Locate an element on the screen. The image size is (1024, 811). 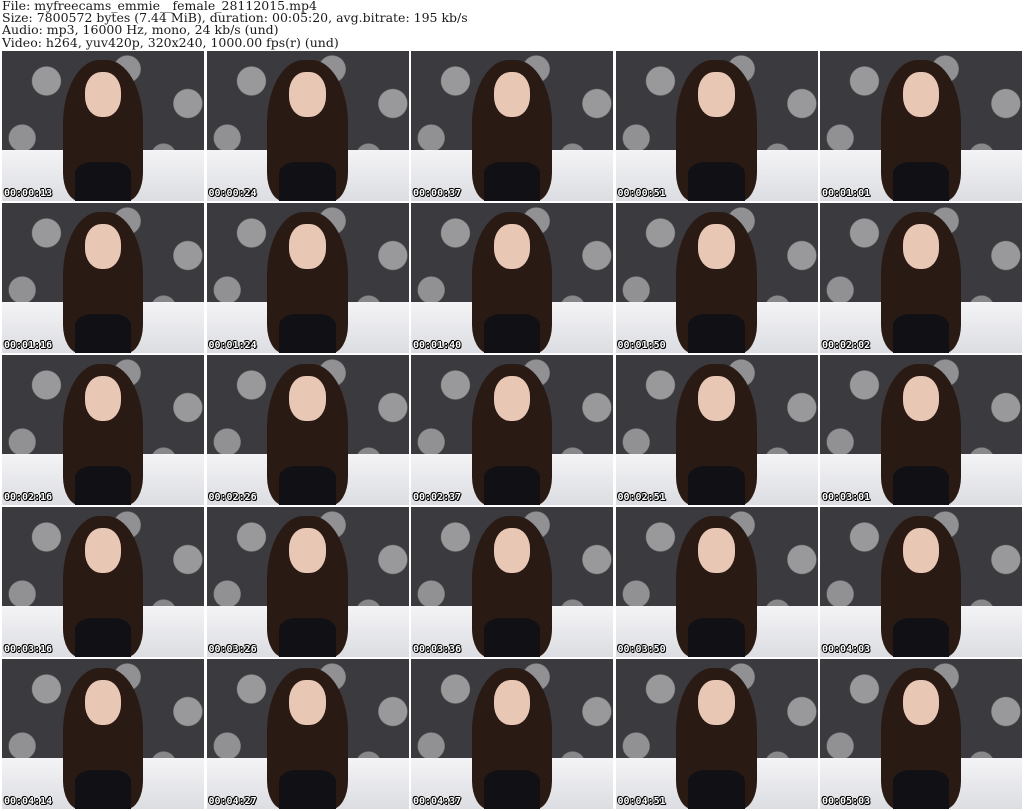
frame-timestamp: 00:02:37 is located at coordinates (437, 497).